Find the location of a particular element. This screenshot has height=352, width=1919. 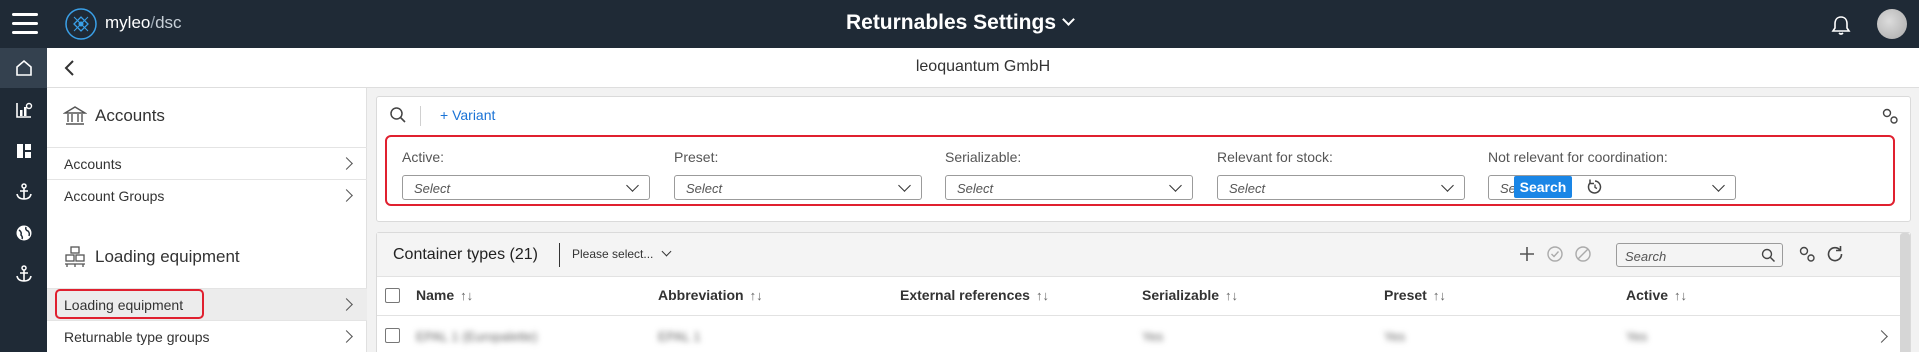

column-header-name: Name ↑↓ is located at coordinates (444, 295).